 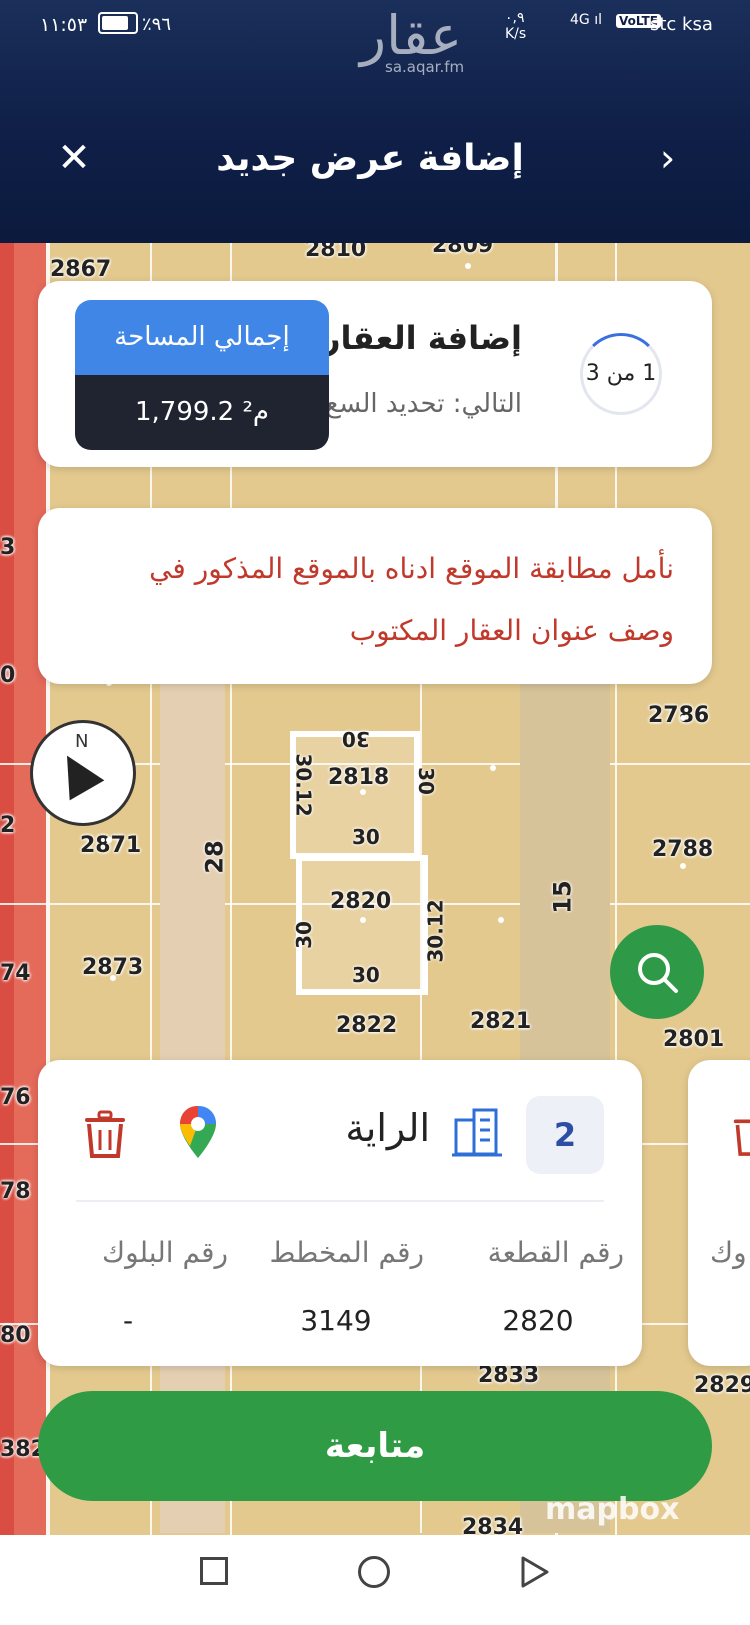 What do you see at coordinates (555, 1252) in the screenshot?
I see `plot-number-label: رقم القطعة` at bounding box center [555, 1252].